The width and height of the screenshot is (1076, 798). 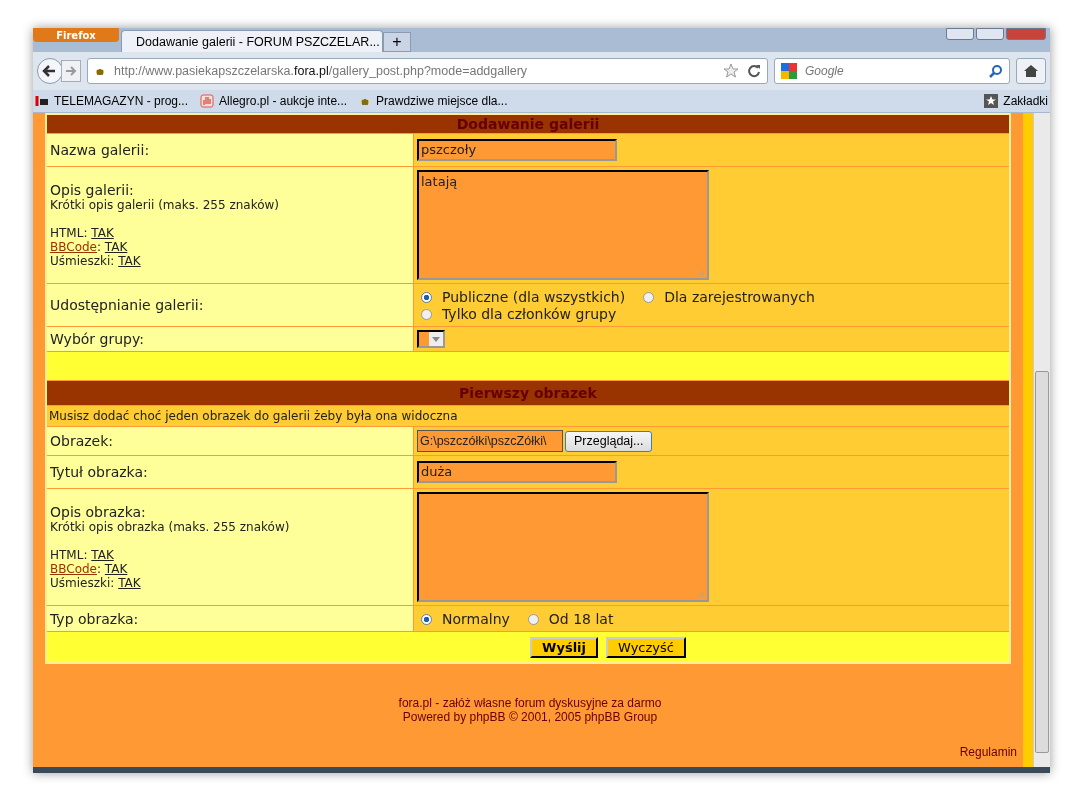 What do you see at coordinates (50, 71) in the screenshot?
I see `back-button` at bounding box center [50, 71].